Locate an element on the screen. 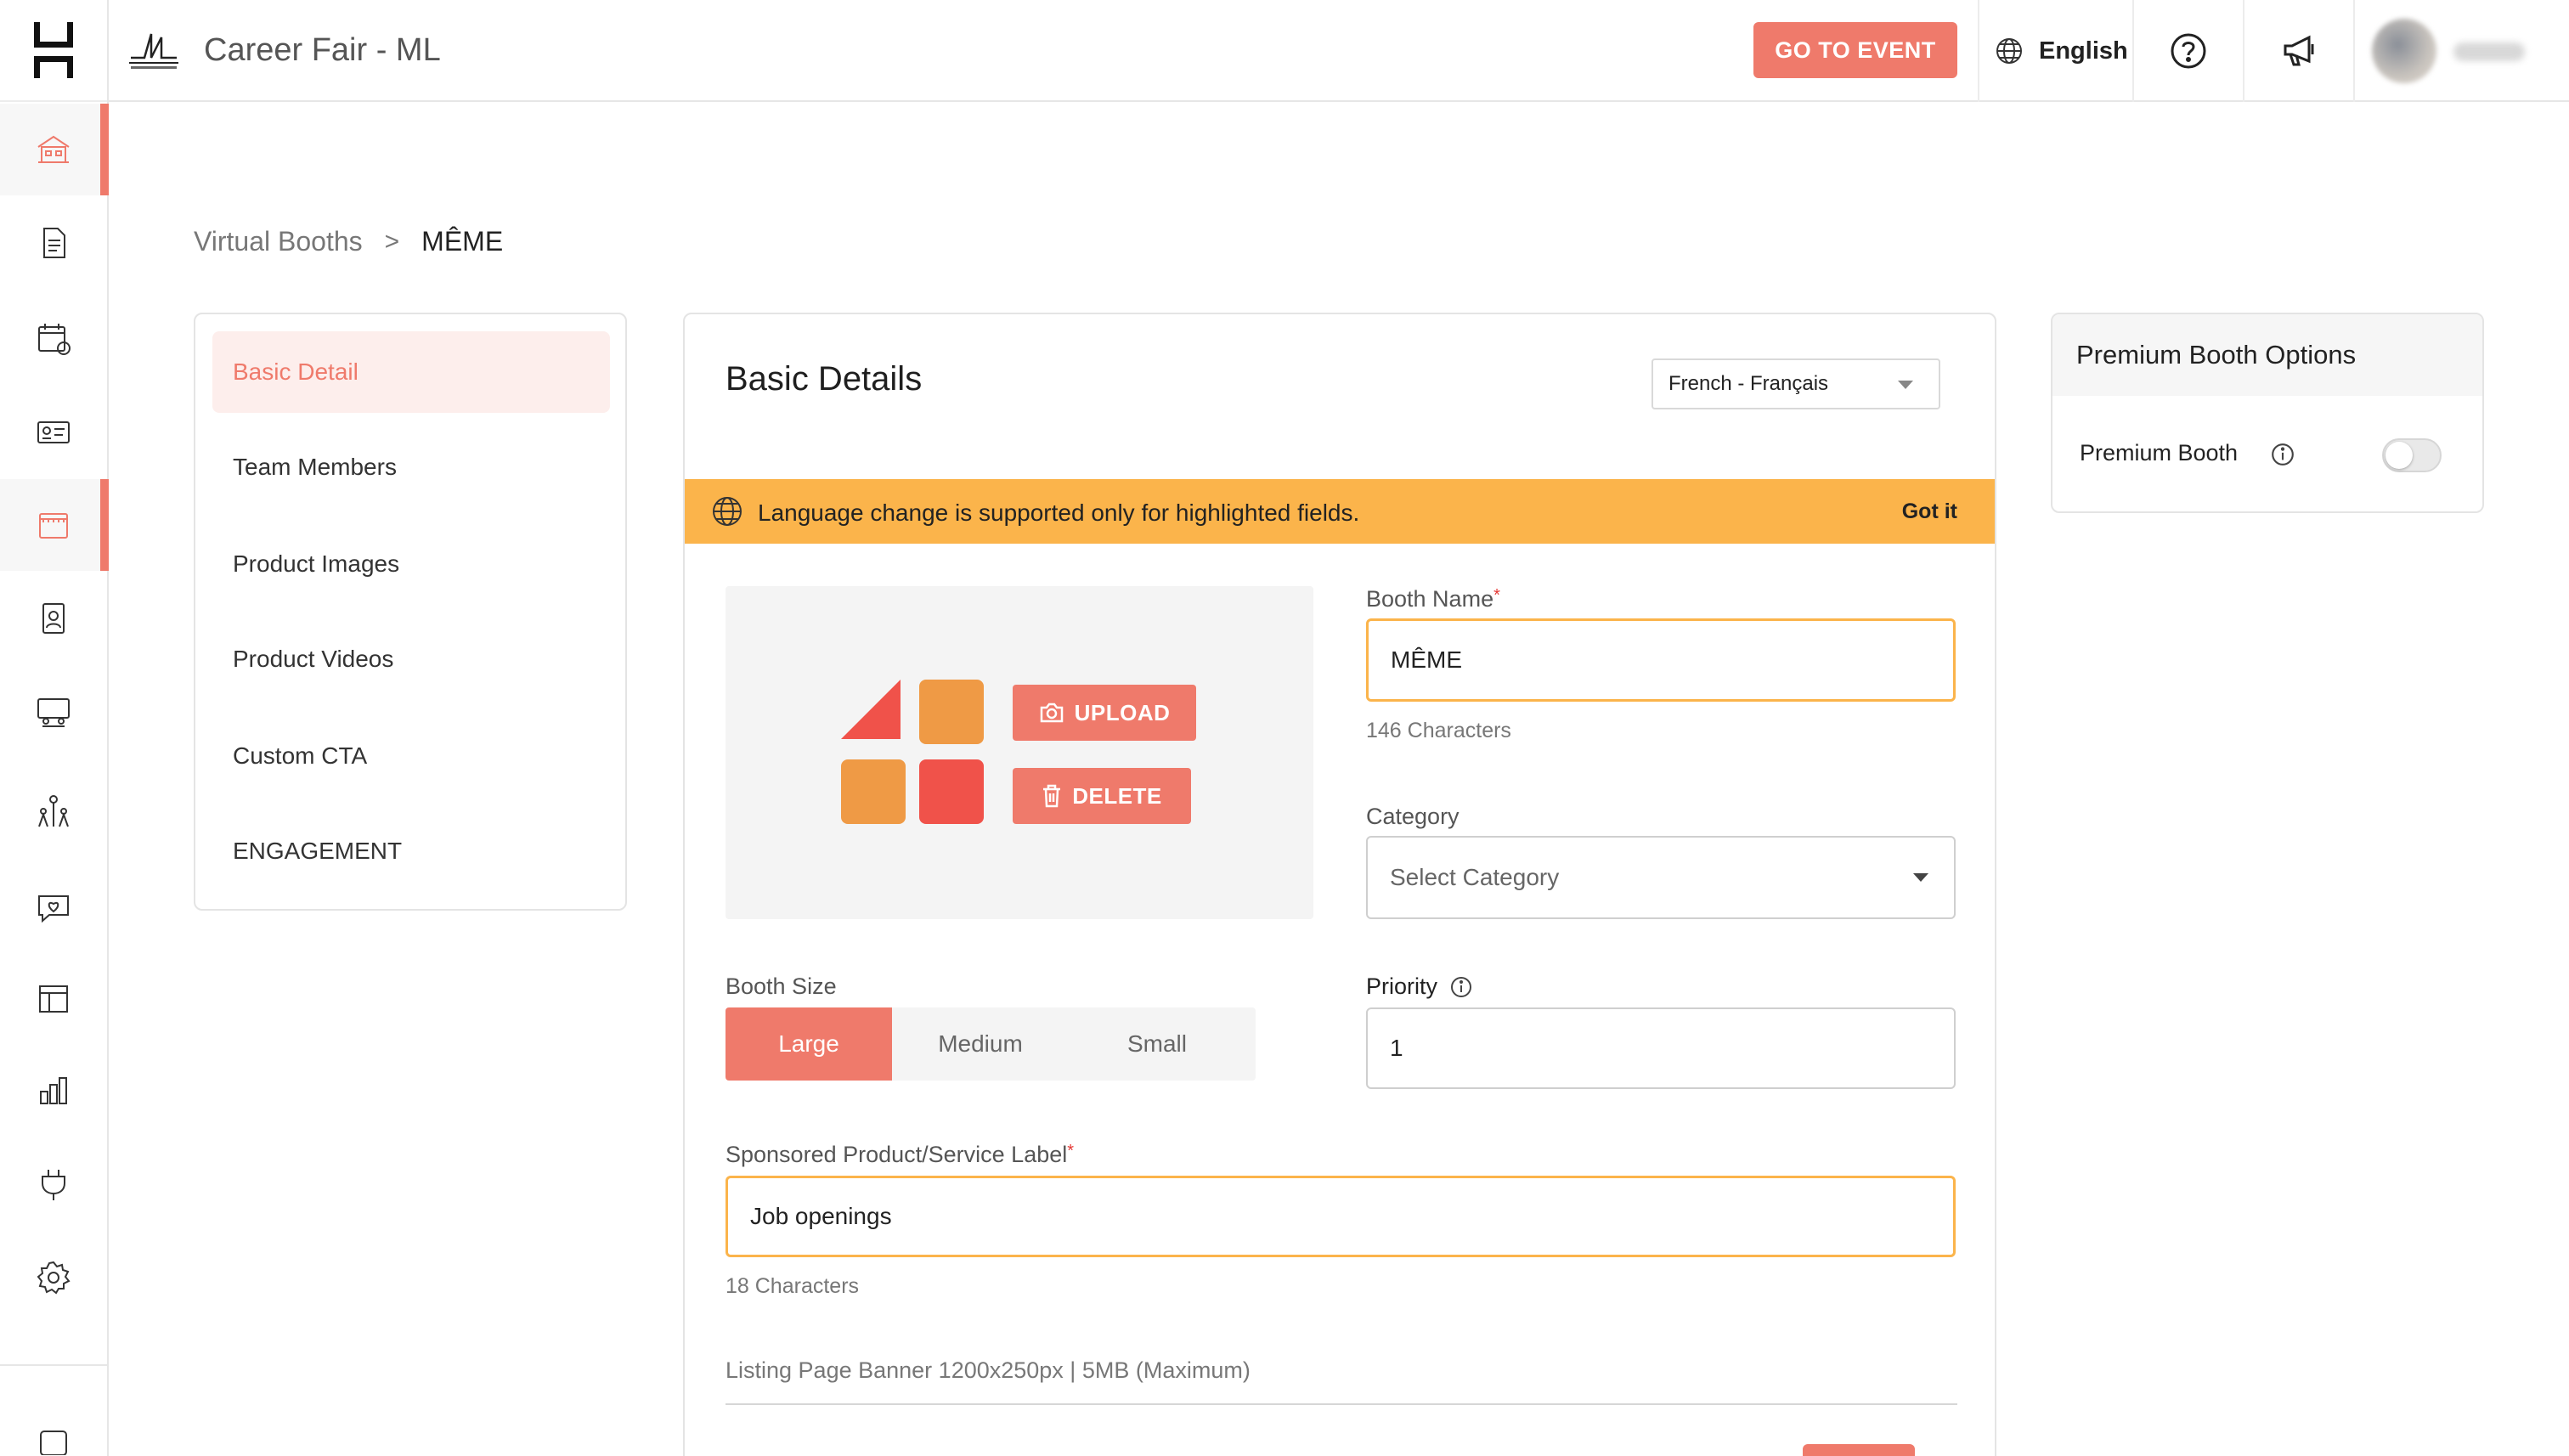 Image resolution: width=2569 pixels, height=1456 pixels. category-select: Select Category is located at coordinates (1661, 878).